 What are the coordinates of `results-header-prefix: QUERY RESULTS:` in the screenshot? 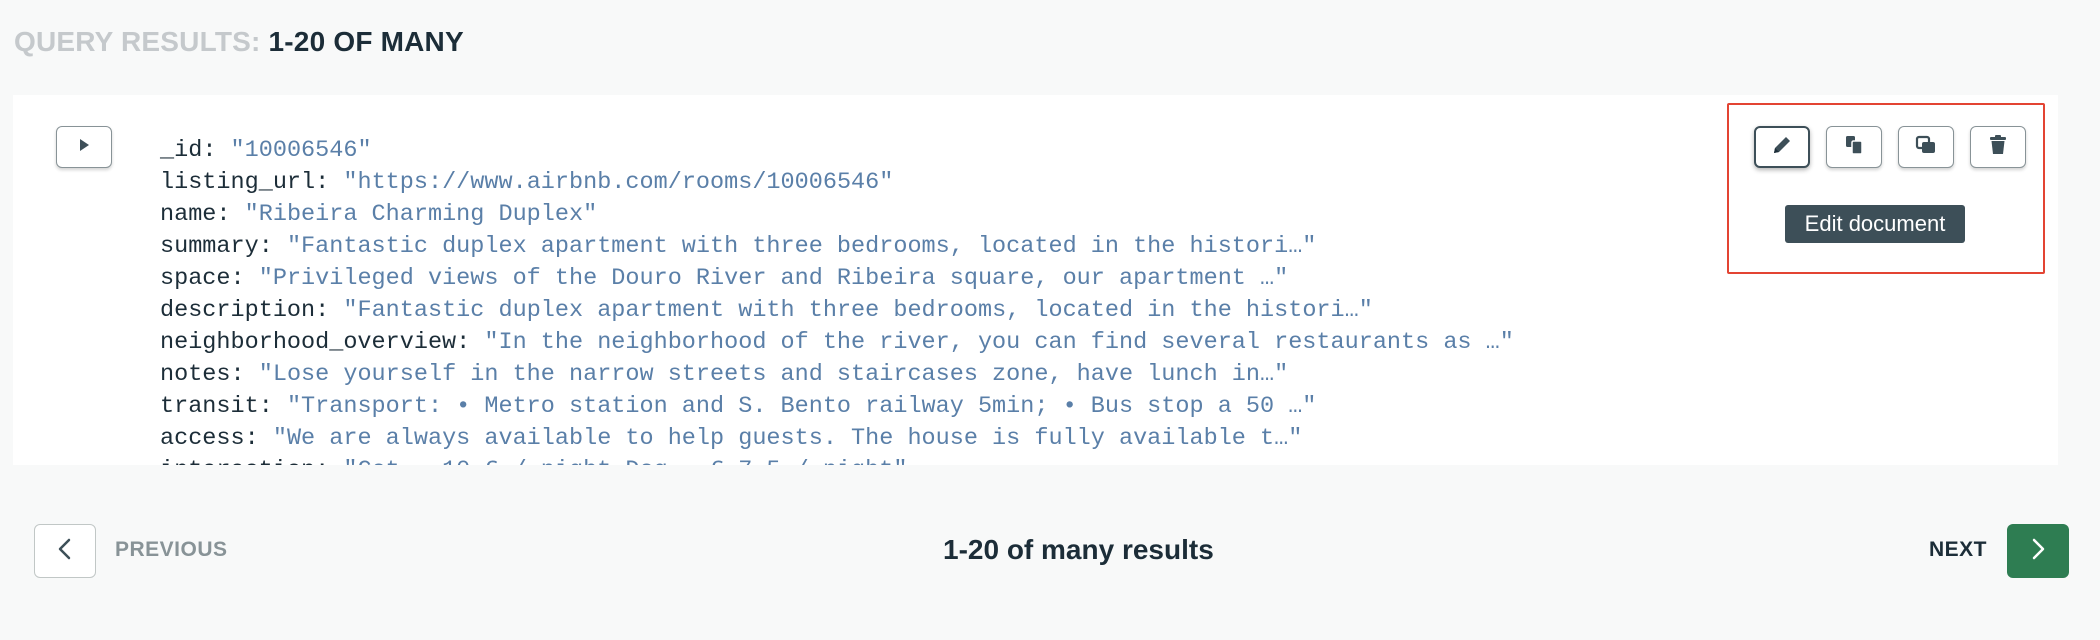 It's located at (137, 41).